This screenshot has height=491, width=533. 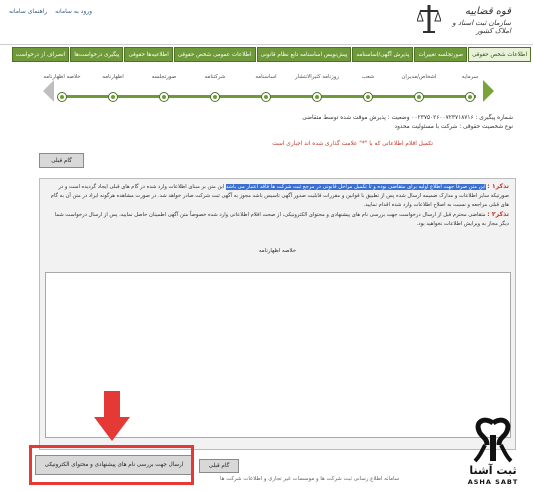 What do you see at coordinates (164, 77) in the screenshot?
I see `stepper-step-label: صورتجلسه` at bounding box center [164, 77].